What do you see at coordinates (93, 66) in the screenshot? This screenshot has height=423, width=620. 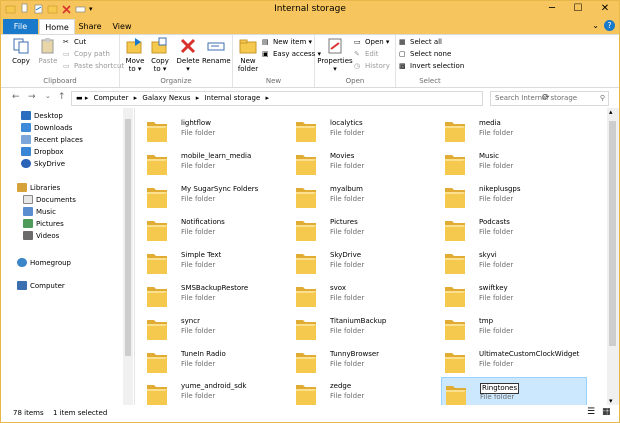 I see `paste-shortcut-button: ▭ Paste shortcut` at bounding box center [93, 66].